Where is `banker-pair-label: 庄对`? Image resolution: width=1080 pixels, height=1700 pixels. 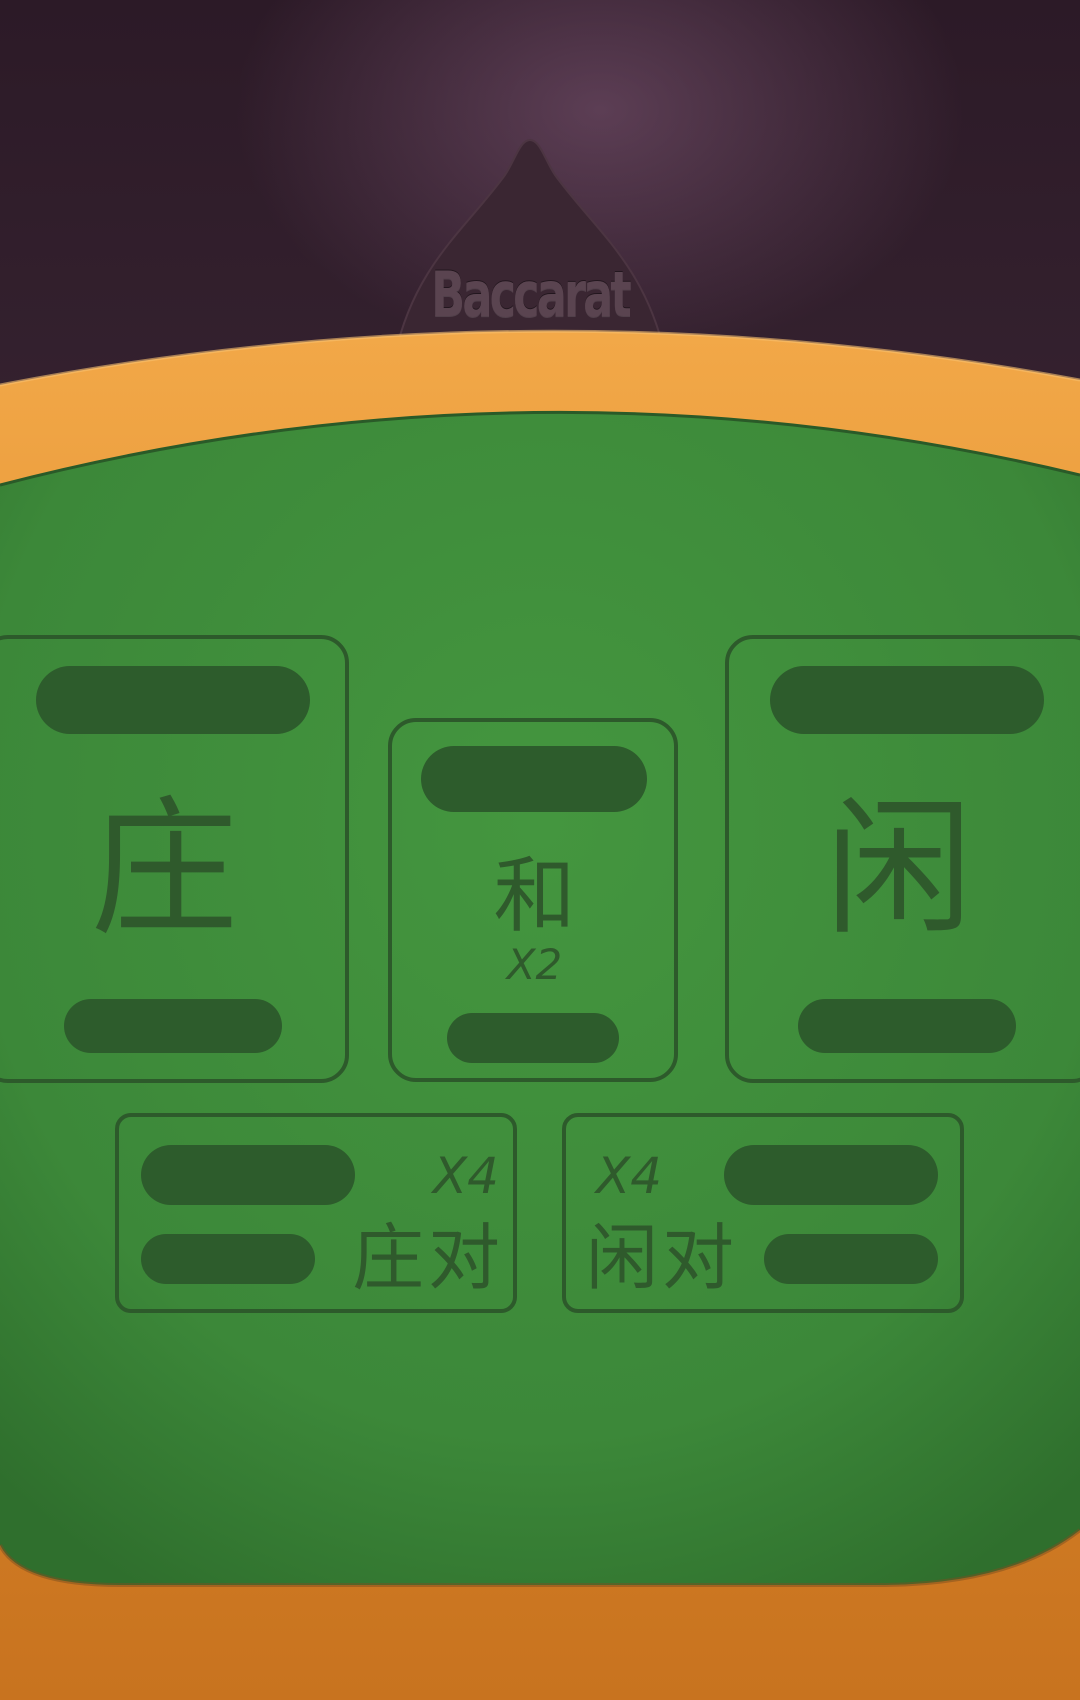 banker-pair-label: 庄对 is located at coordinates (427, 1258).